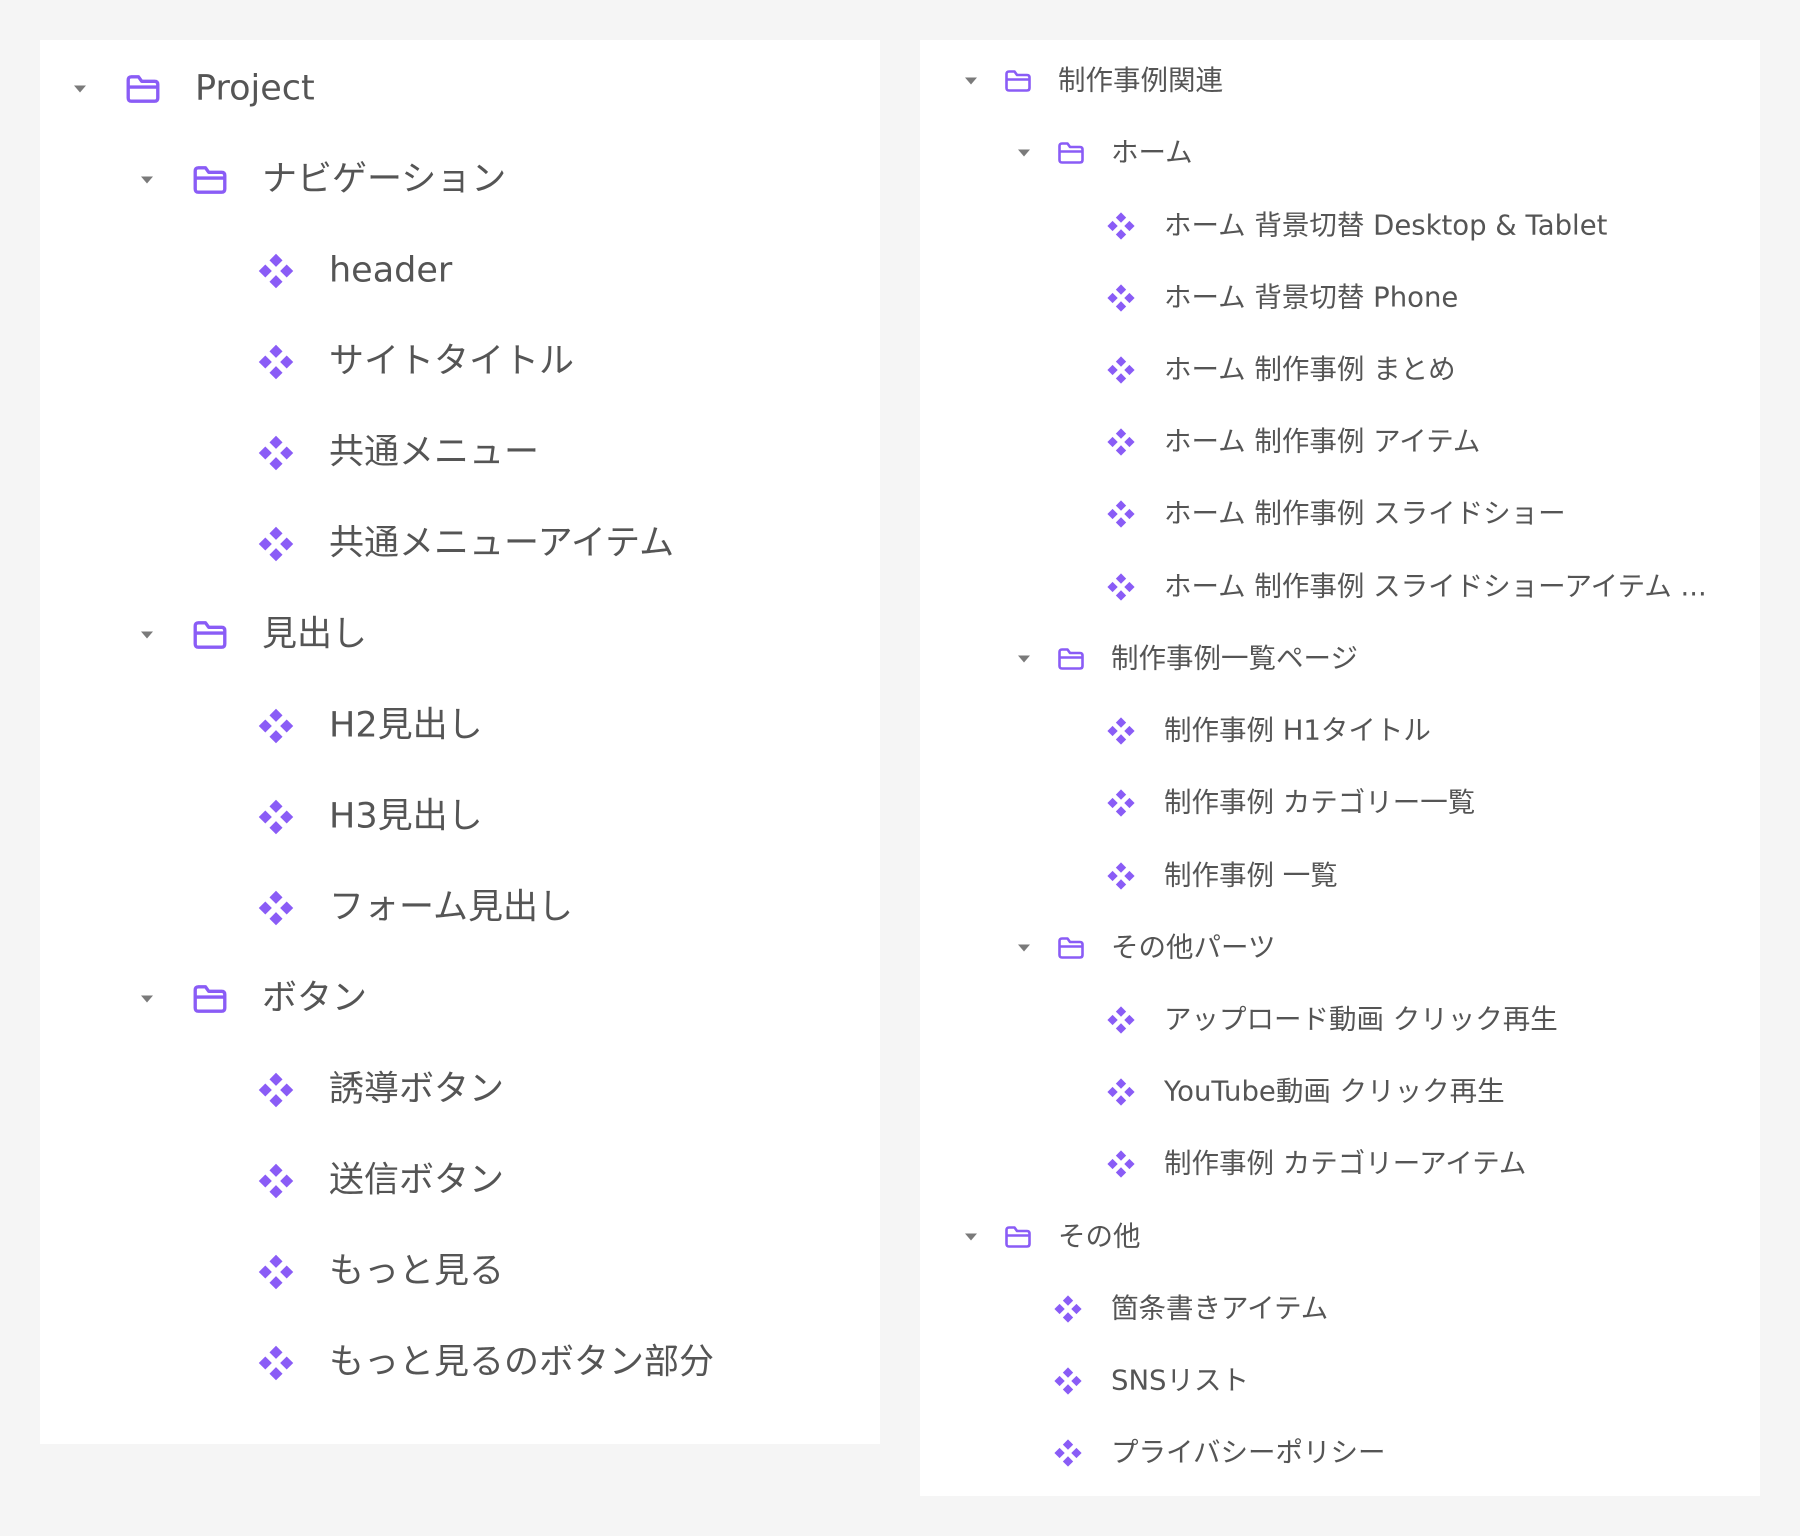 This screenshot has height=1536, width=1800. I want to click on item-label: 共通メニューアイテム, so click(502, 543).